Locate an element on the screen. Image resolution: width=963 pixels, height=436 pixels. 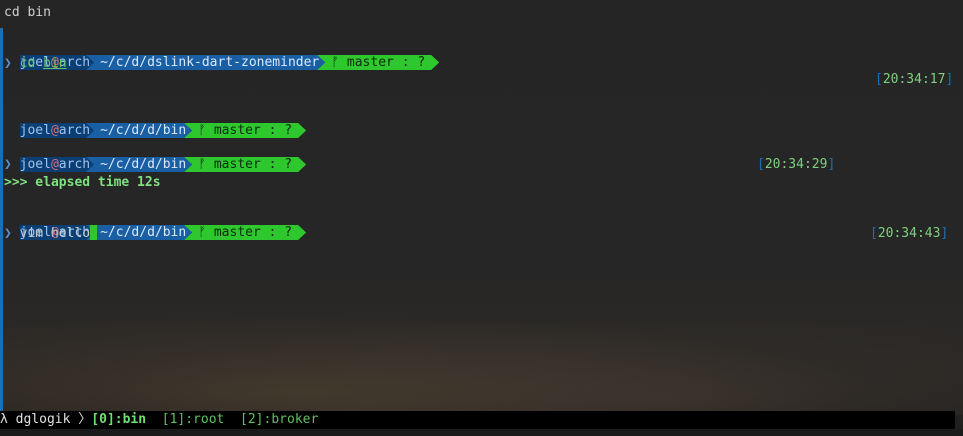
window-tab: [2]:broker is located at coordinates (279, 419).